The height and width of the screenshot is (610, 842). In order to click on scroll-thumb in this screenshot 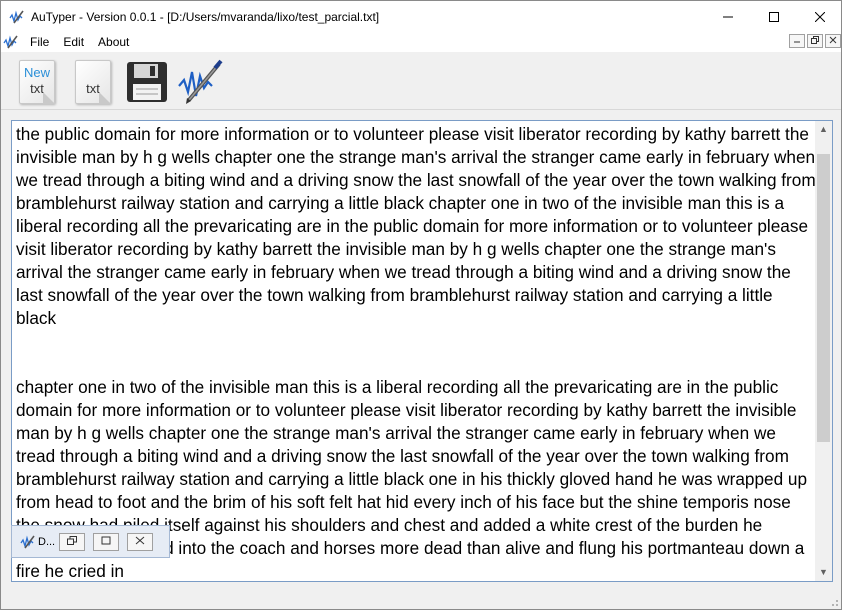, I will do `click(823, 298)`.